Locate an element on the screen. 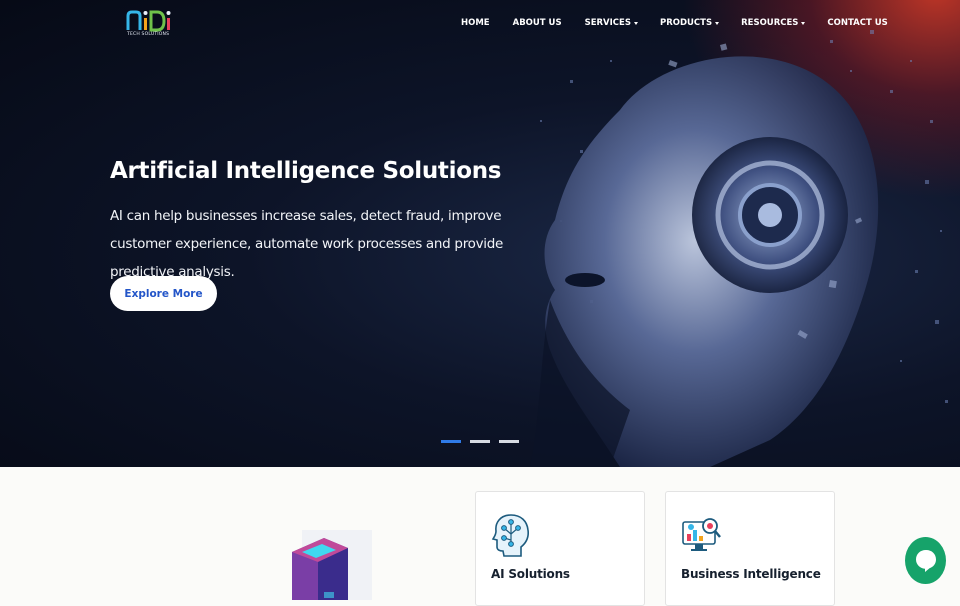  nav-about-us: ABOUT US is located at coordinates (537, 23).